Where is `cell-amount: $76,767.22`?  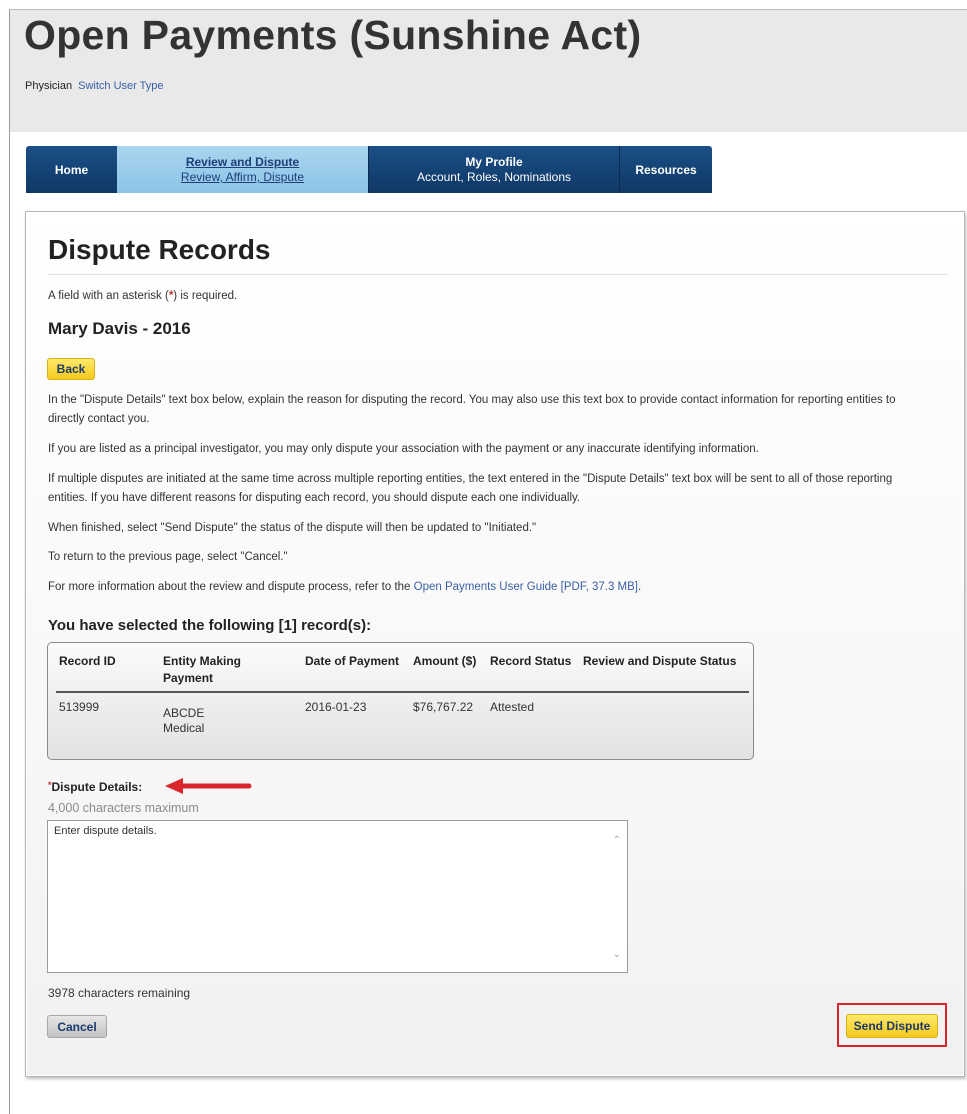 cell-amount: $76,767.22 is located at coordinates (443, 707).